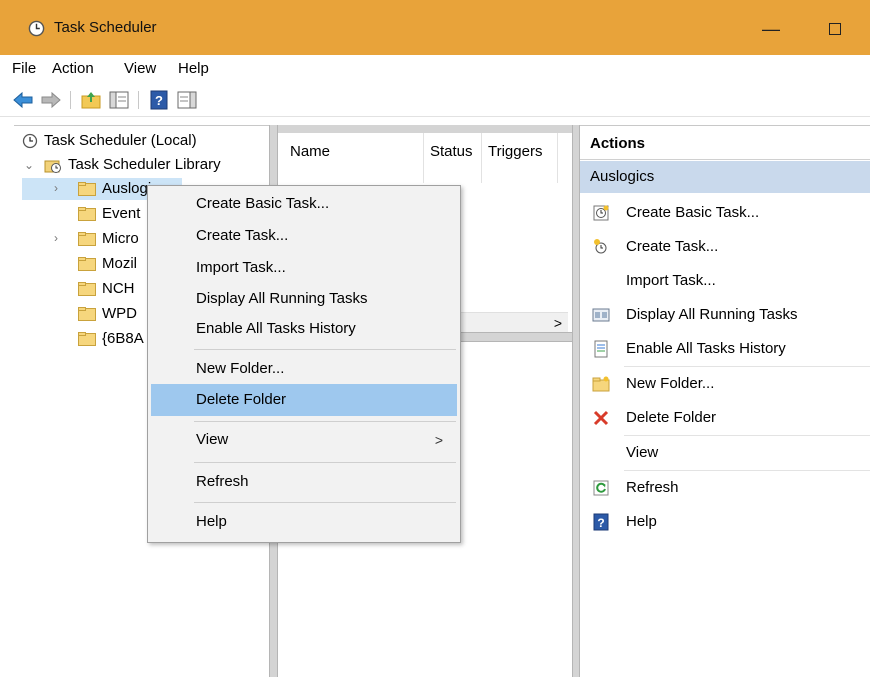 This screenshot has width=870, height=678. I want to click on maximize-icon, so click(835, 29).